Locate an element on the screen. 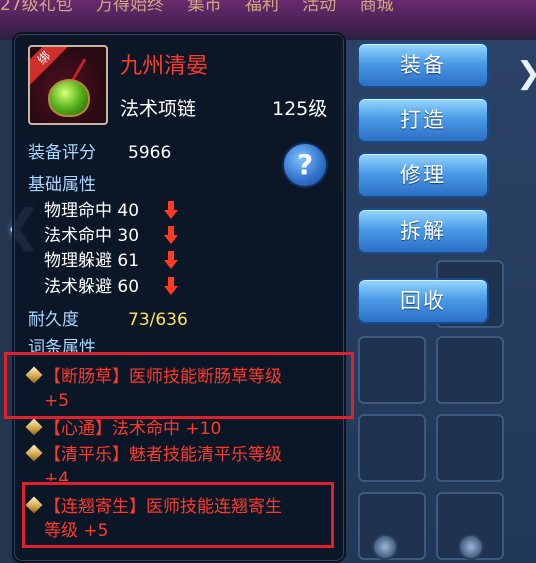 The image size is (536, 563). base-attribute-row: 物理躲避 61 is located at coordinates (119, 261).